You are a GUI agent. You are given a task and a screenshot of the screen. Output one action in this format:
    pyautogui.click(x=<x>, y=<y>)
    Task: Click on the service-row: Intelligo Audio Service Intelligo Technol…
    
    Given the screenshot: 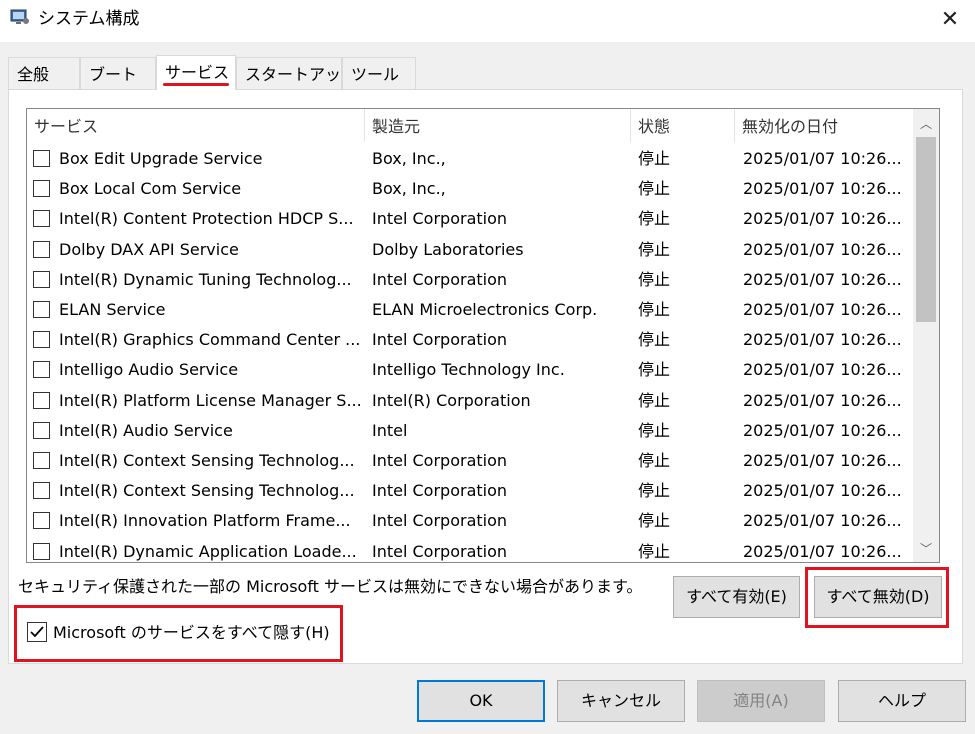 What is the action you would take?
    pyautogui.click(x=470, y=370)
    